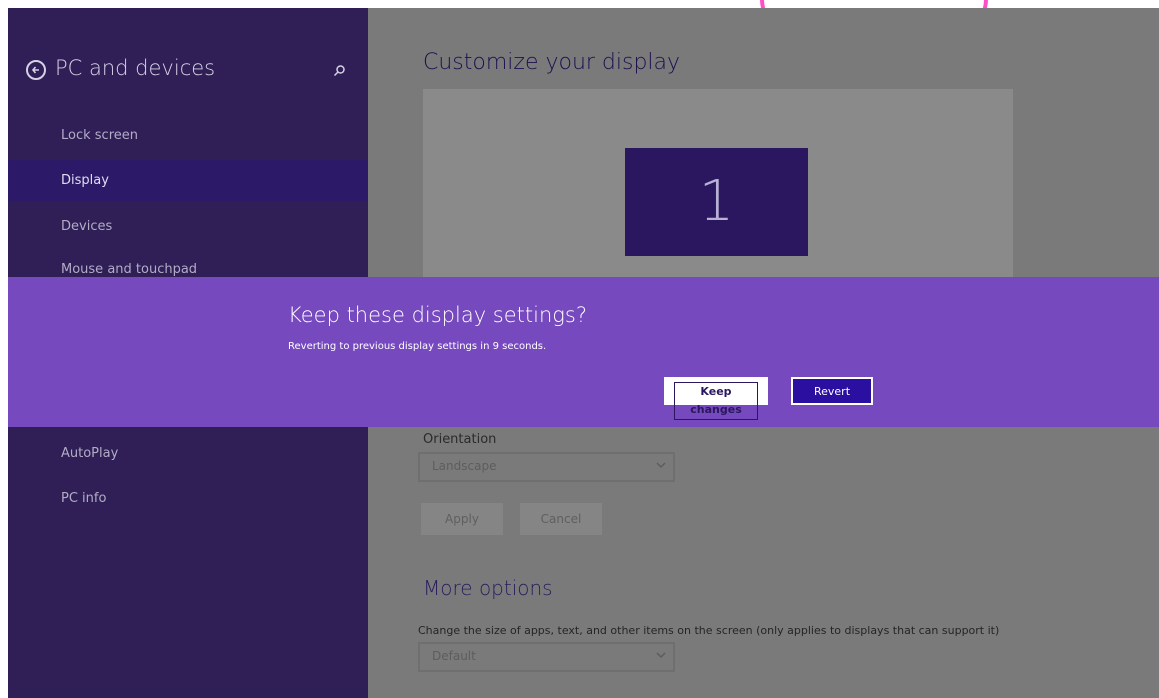 This screenshot has height=698, width=1159. Describe the element at coordinates (188, 181) in the screenshot. I see `sidebar-item-display: Display` at that location.